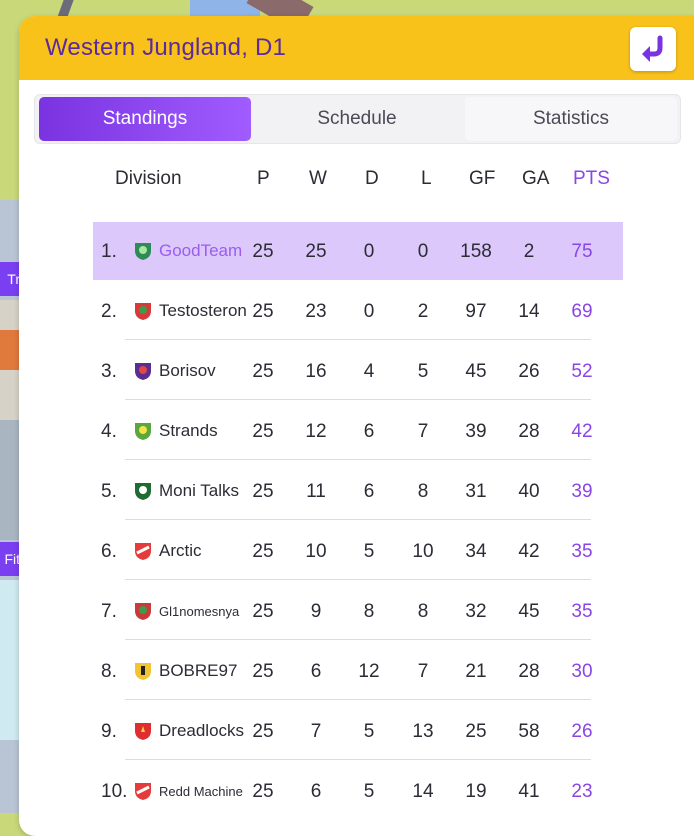  I want to click on table-row: 6. Arctic 25 10 5 10 34 42 35, so click(358, 551).